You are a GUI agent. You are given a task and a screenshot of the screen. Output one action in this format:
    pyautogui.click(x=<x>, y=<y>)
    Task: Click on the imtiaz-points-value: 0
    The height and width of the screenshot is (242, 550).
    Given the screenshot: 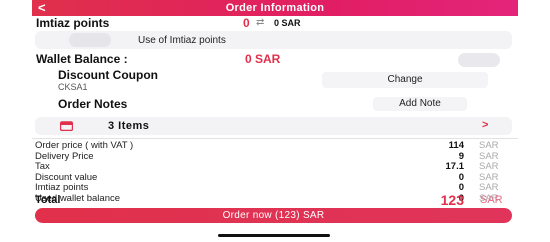 What is the action you would take?
    pyautogui.click(x=246, y=23)
    